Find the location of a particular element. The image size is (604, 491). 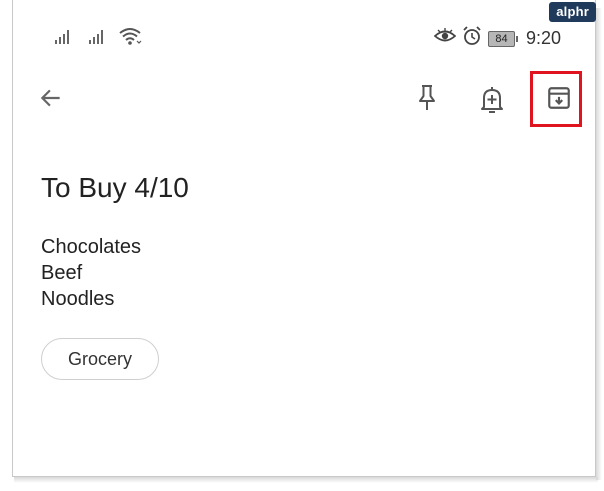

status-right: 84 9:20 is located at coordinates (497, 38).